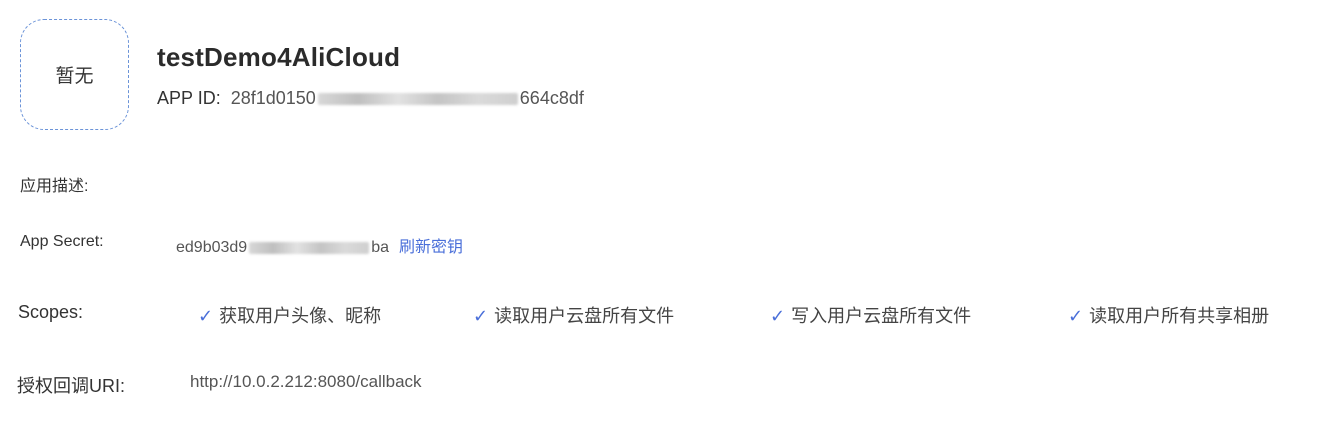 The width and height of the screenshot is (1333, 421). I want to click on scope-item-label: 读取用户所有共享相册, so click(1179, 316).